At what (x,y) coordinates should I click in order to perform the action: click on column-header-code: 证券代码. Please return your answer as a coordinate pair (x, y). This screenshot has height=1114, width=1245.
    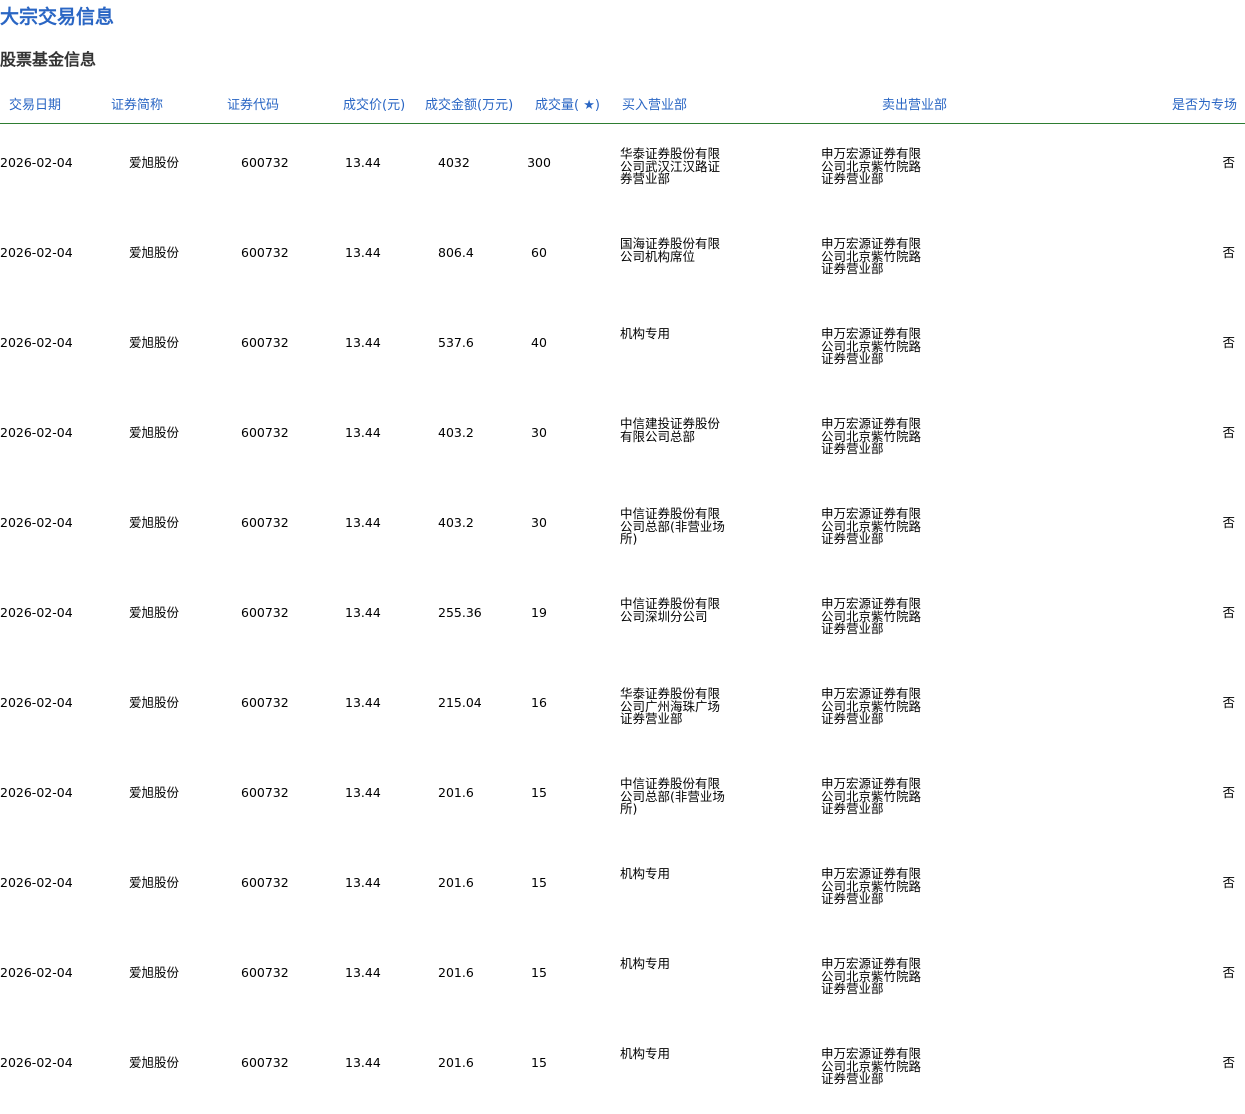
    Looking at the image, I should click on (253, 106).